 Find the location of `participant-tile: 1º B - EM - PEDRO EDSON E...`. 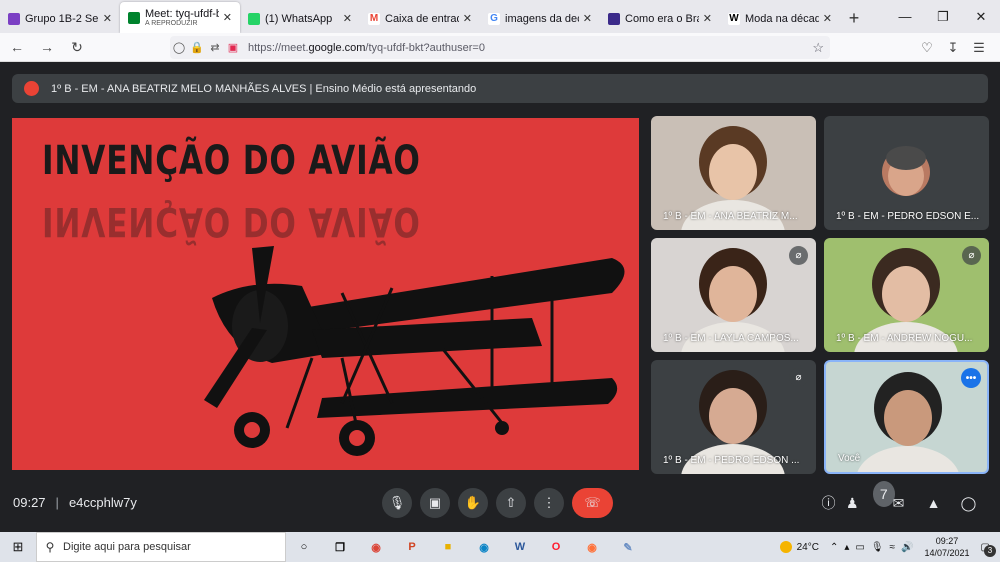

participant-tile: 1º B - EM - PEDRO EDSON E... is located at coordinates (906, 173).